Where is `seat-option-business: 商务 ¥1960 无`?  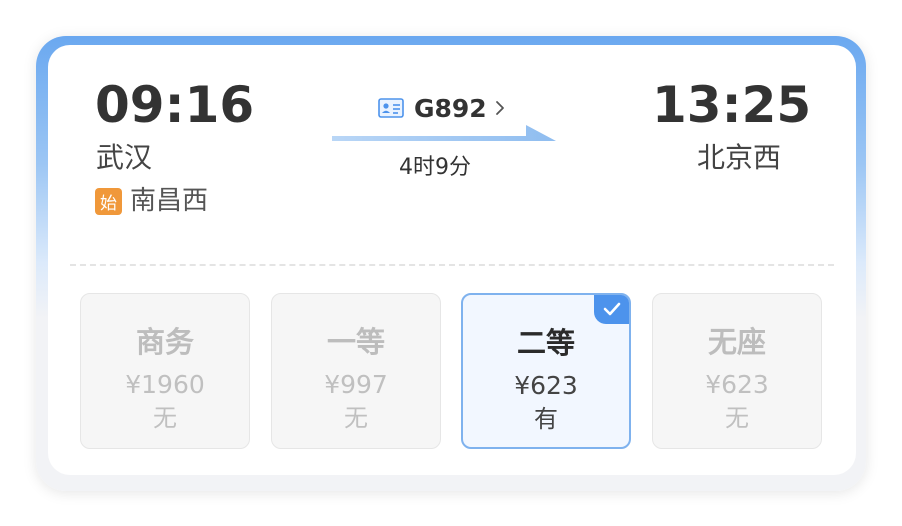
seat-option-business: 商务 ¥1960 无 is located at coordinates (165, 371).